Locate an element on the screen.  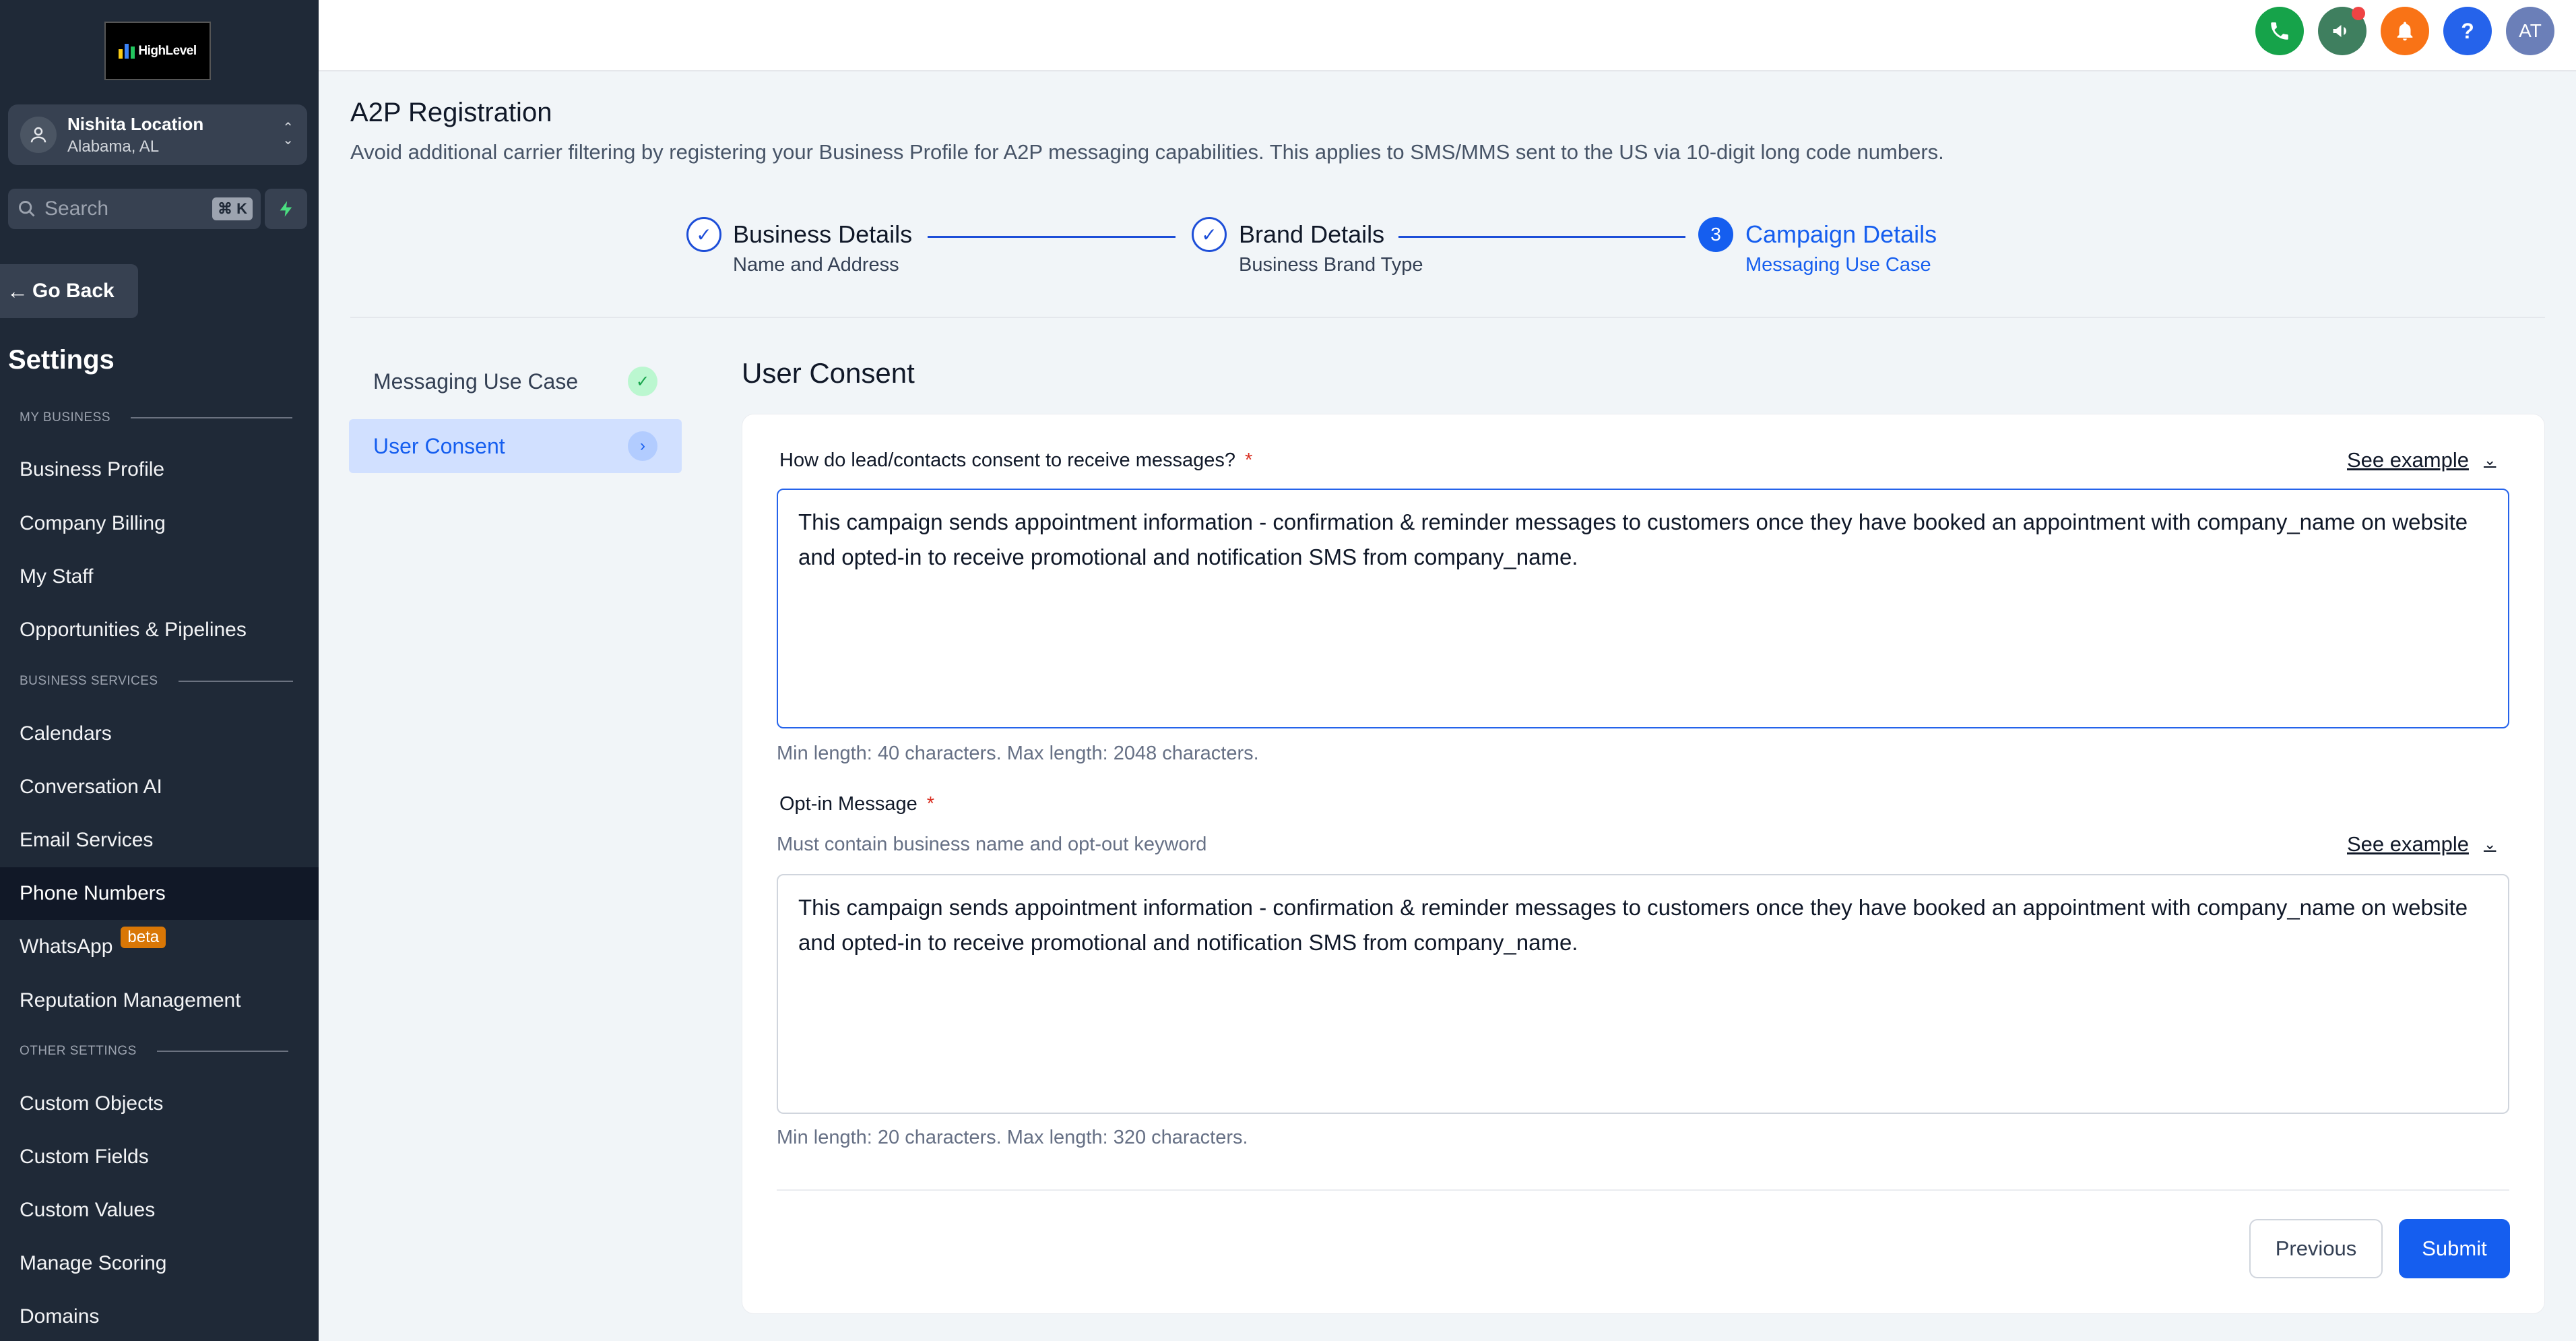
logo-text: HighLevel is located at coordinates (168, 51).